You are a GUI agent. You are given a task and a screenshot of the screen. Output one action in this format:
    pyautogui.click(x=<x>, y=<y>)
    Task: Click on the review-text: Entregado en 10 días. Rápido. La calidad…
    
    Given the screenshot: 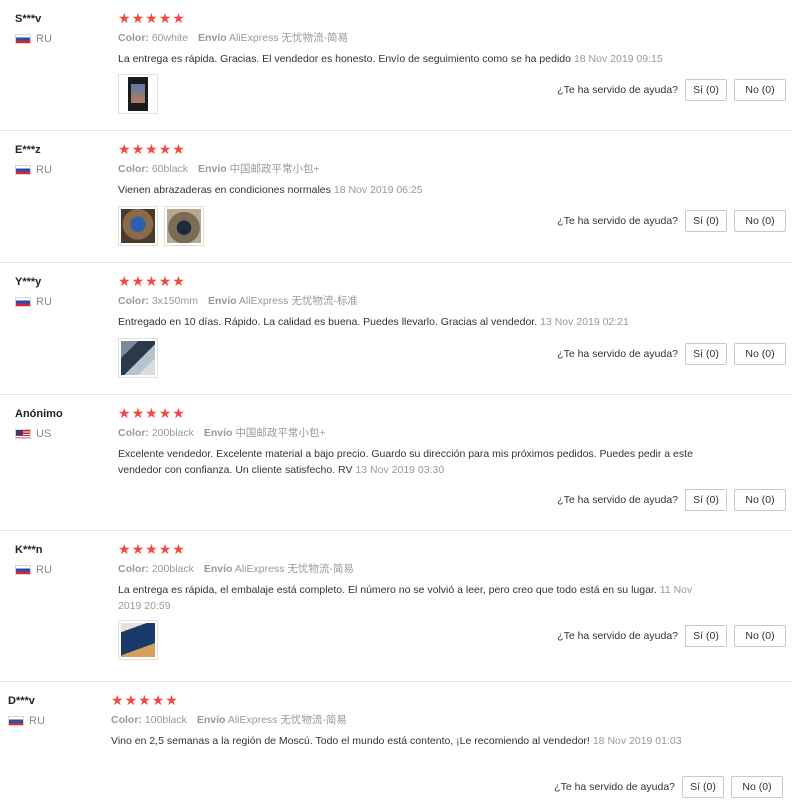 What is the action you would take?
    pyautogui.click(x=328, y=322)
    